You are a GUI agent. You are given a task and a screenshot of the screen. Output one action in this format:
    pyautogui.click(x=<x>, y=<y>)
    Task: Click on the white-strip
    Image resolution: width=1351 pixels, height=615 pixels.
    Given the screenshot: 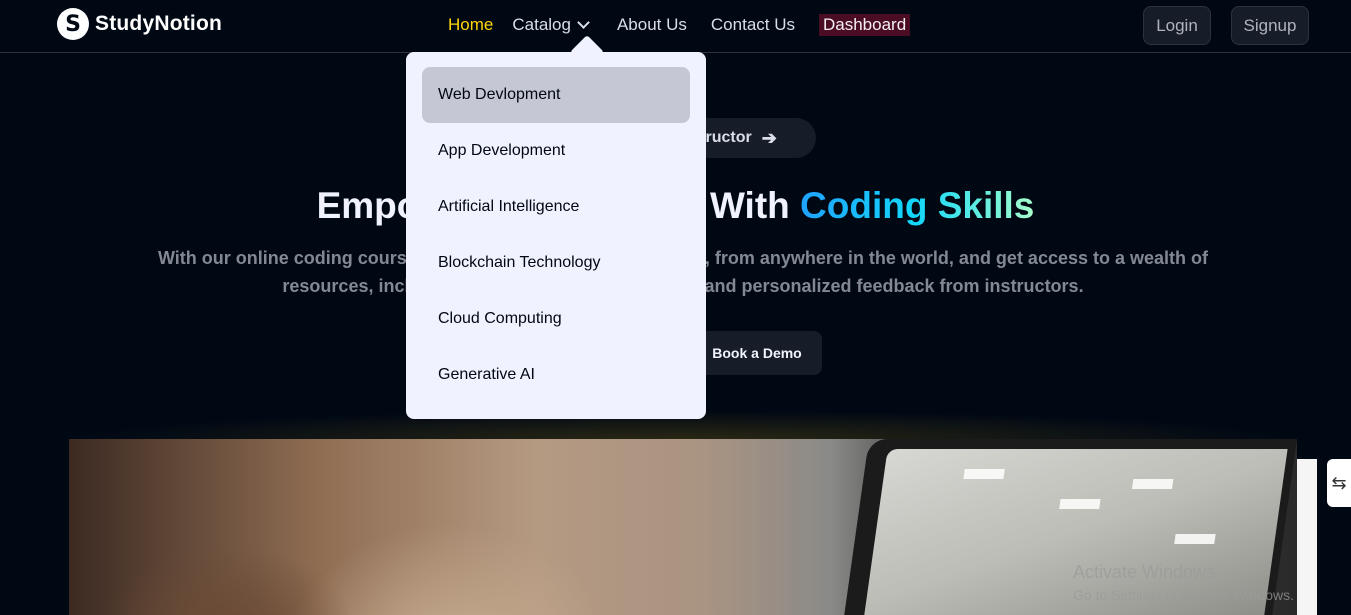 What is the action you would take?
    pyautogui.click(x=1307, y=537)
    